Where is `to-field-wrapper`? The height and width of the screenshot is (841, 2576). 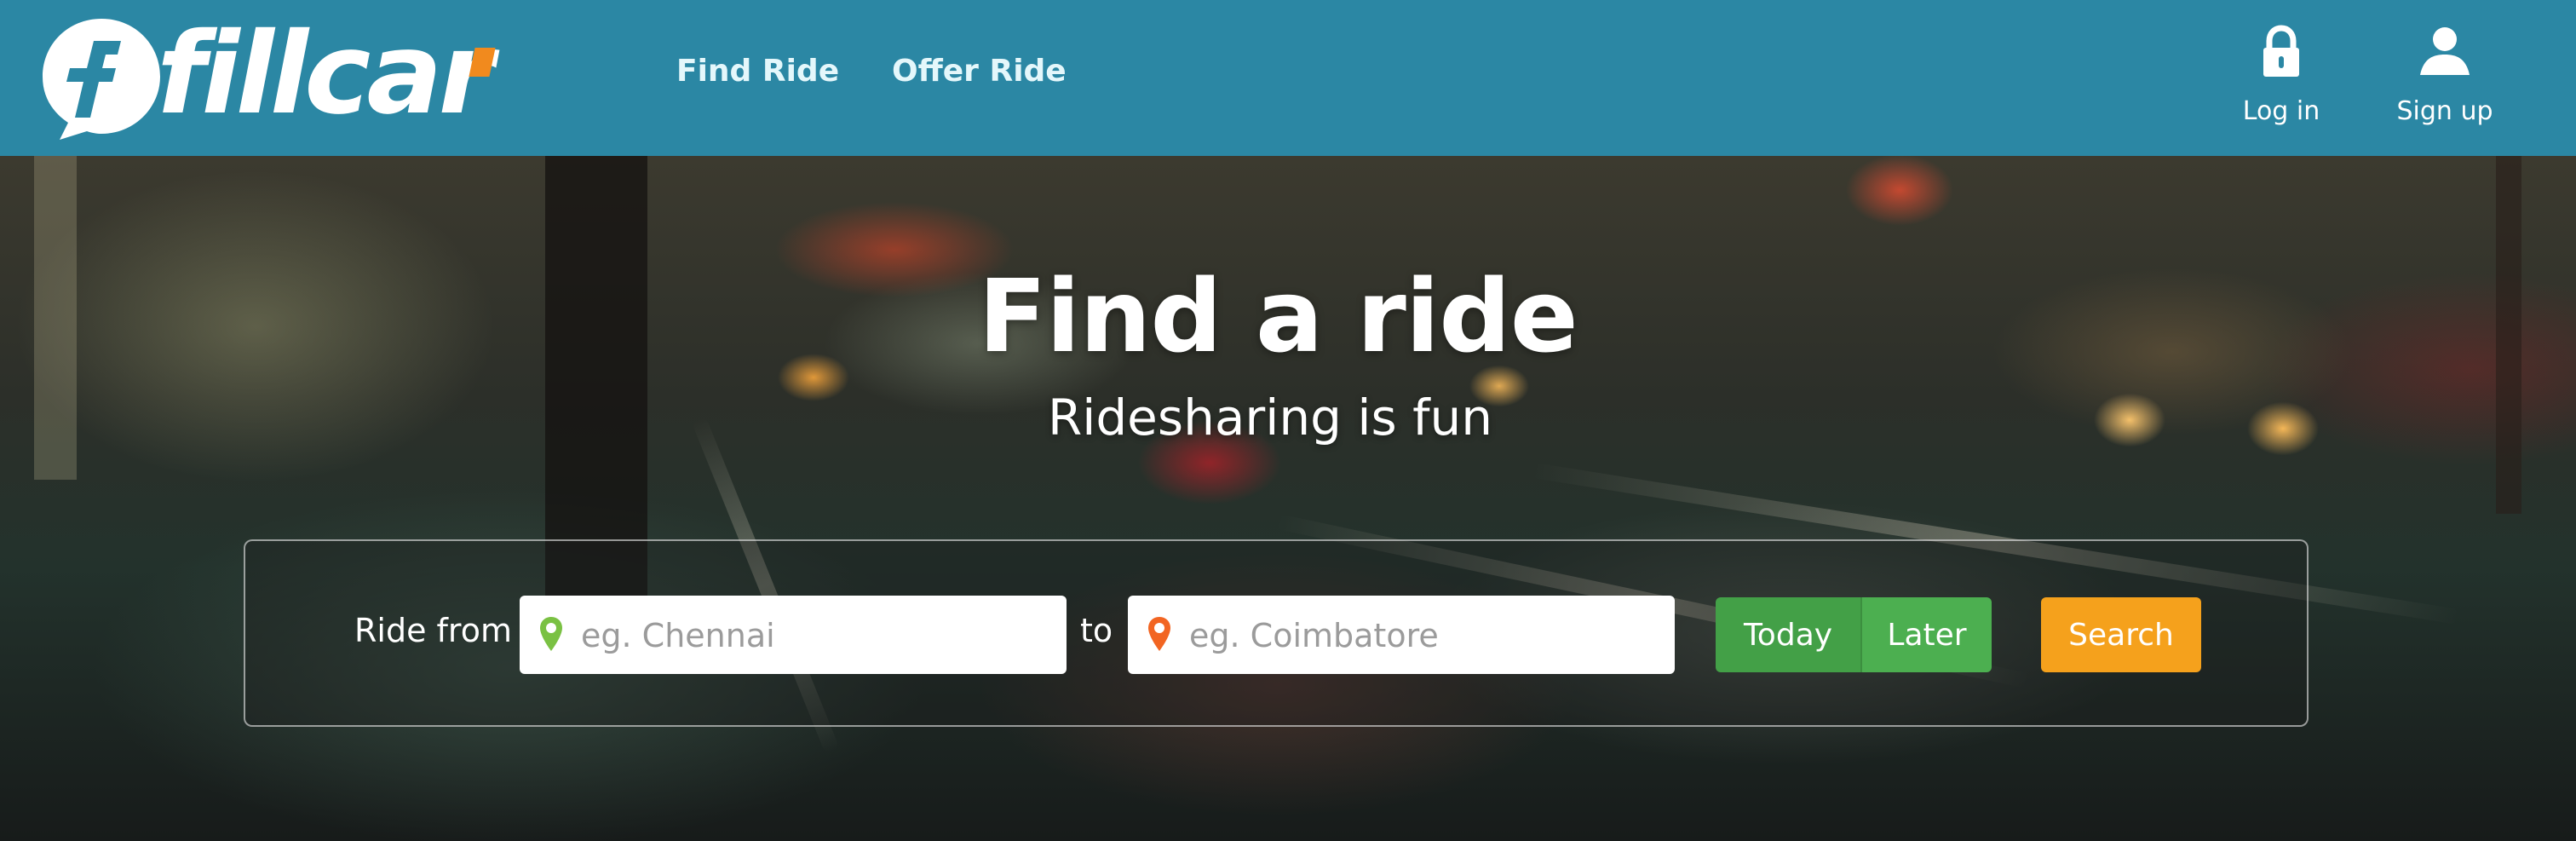
to-field-wrapper is located at coordinates (1402, 636).